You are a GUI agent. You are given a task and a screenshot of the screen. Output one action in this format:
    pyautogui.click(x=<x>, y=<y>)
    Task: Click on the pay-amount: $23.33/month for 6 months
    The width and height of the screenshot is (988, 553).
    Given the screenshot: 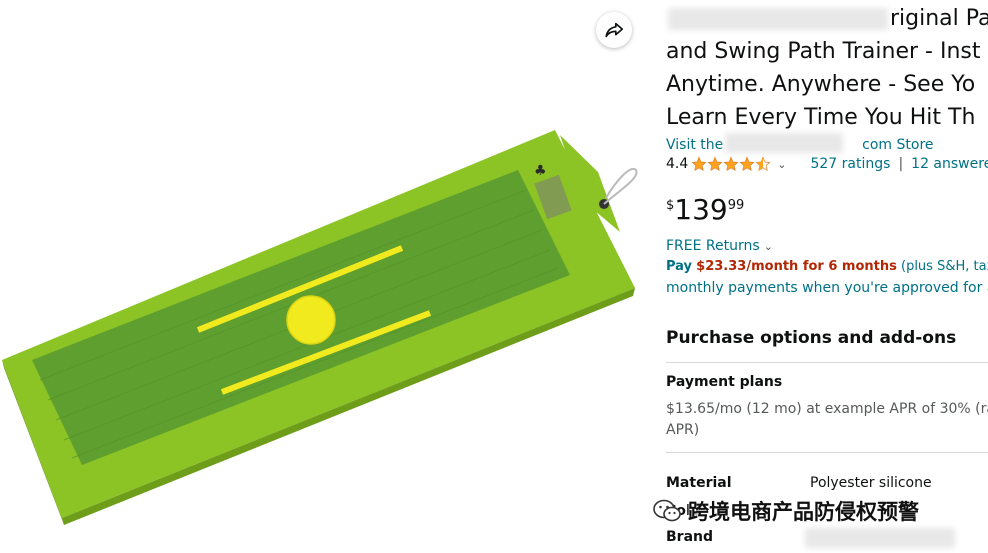 What is the action you would take?
    pyautogui.click(x=796, y=266)
    